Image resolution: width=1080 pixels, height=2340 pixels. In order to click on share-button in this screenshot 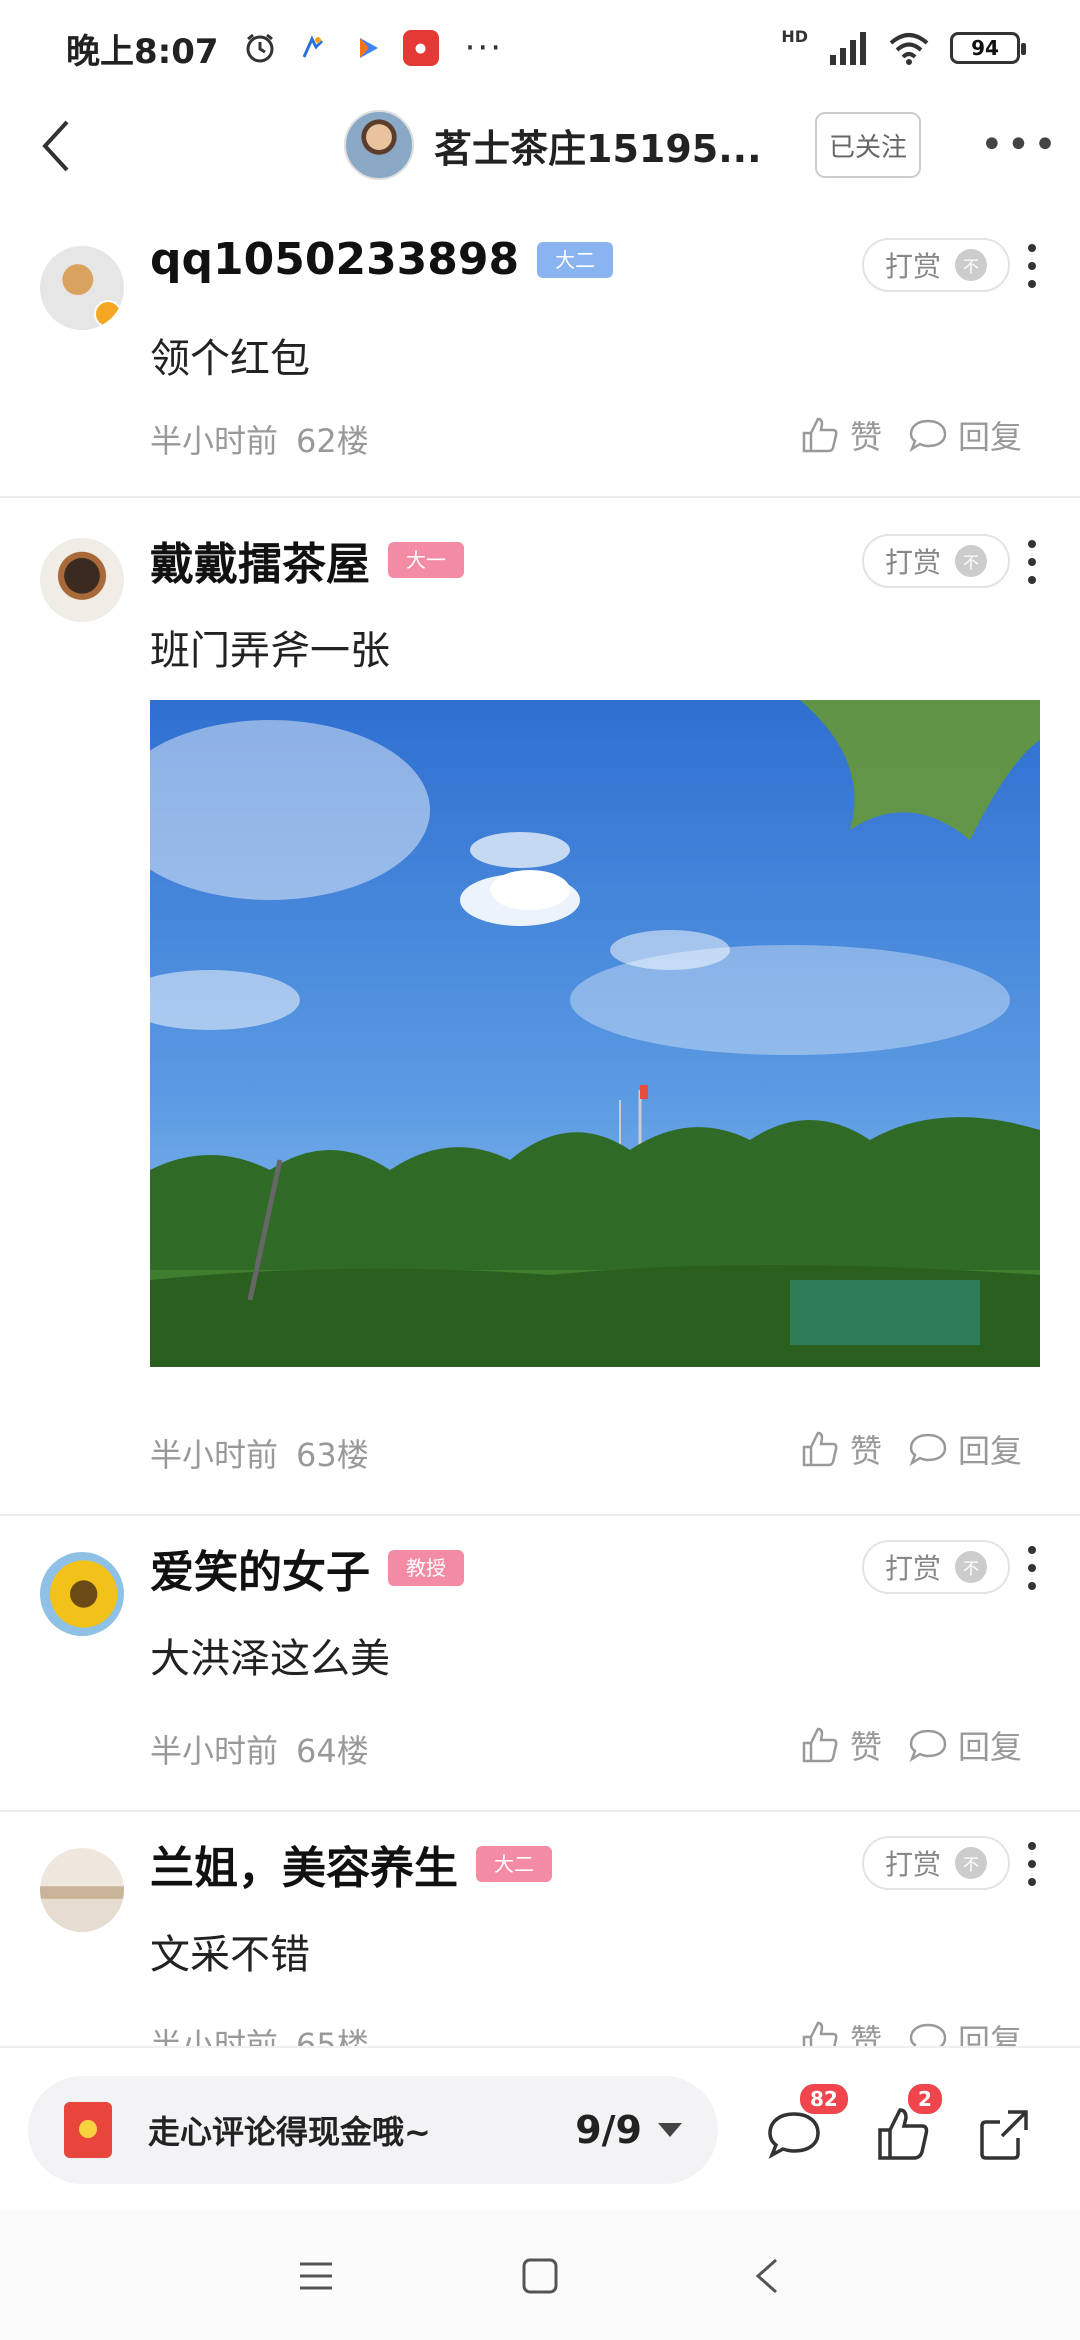, I will do `click(1004, 2134)`.